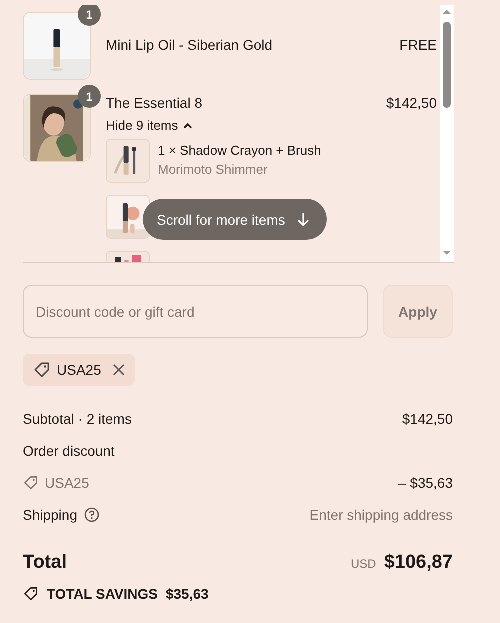 The image size is (500, 623). I want to click on savings-tag-icon, so click(31, 594).